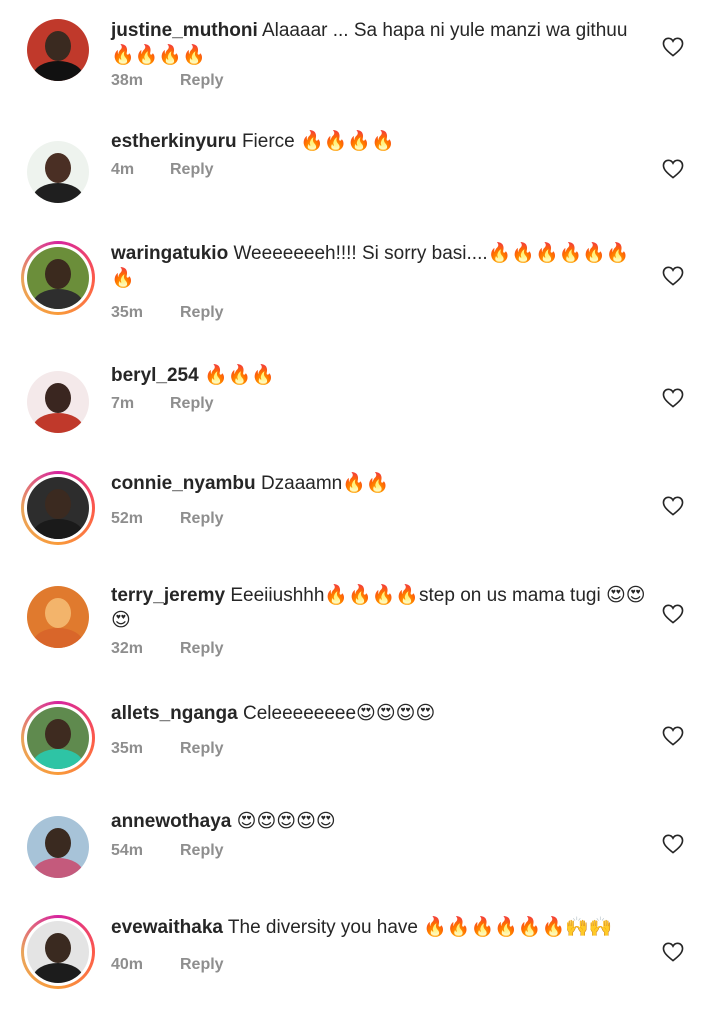  Describe the element at coordinates (127, 80) in the screenshot. I see `comment-timestamp: 38m` at that location.